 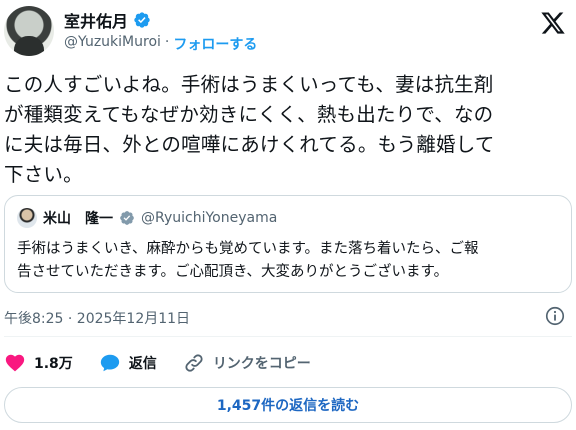 I want to click on author-handle-row: @YuzukiMuroi · フォローする, so click(x=160, y=44).